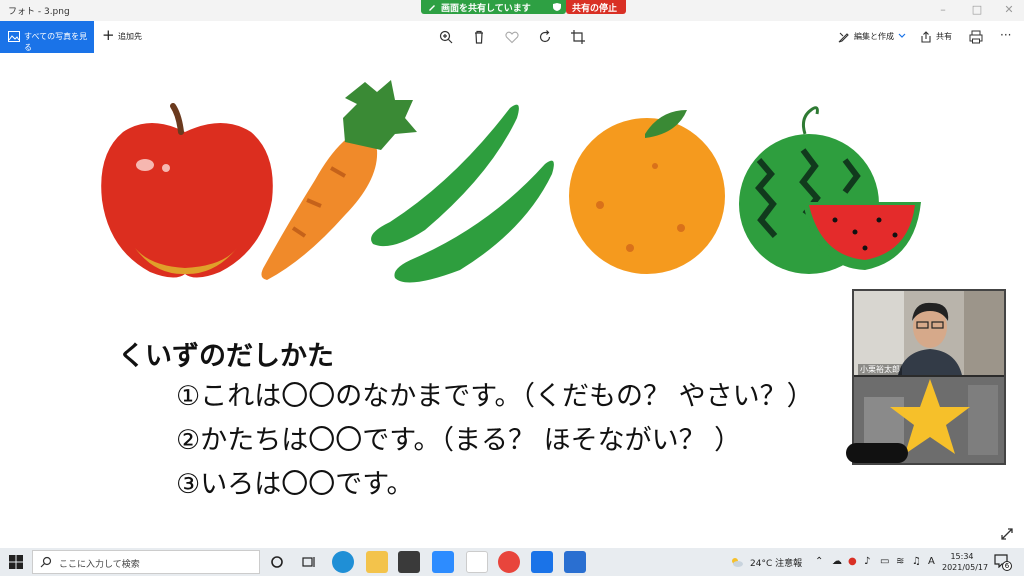  What do you see at coordinates (99, 565) in the screenshot?
I see `search-placeholder: ここに入力して検索` at bounding box center [99, 565].